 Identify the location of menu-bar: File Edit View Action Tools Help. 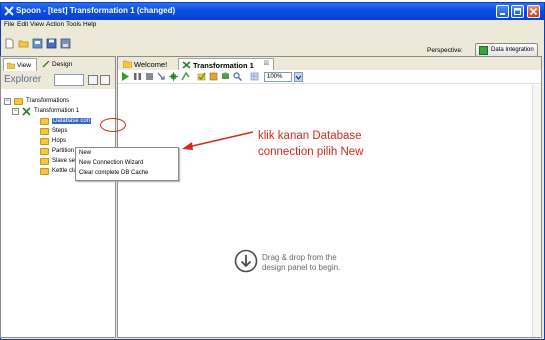
(272, 25).